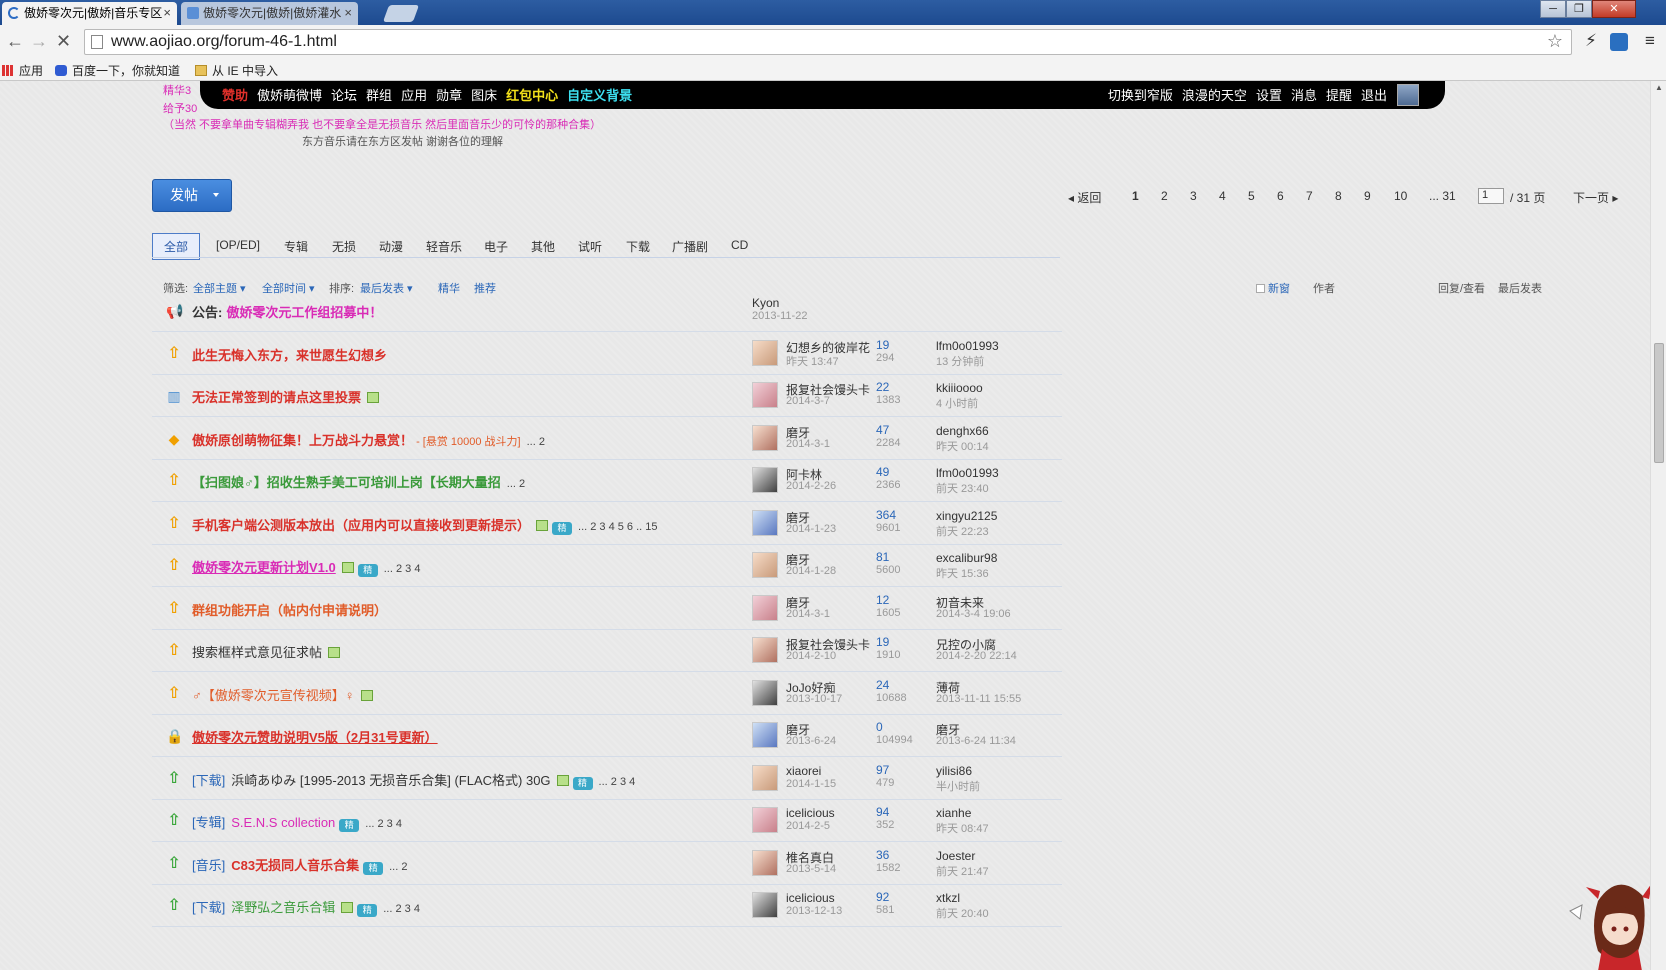  What do you see at coordinates (390, 780) in the screenshot?
I see `thread-title-link: 浜崎あゆみ [1995-2013 无损音乐合集] (FLAC格式) 30G` at bounding box center [390, 780].